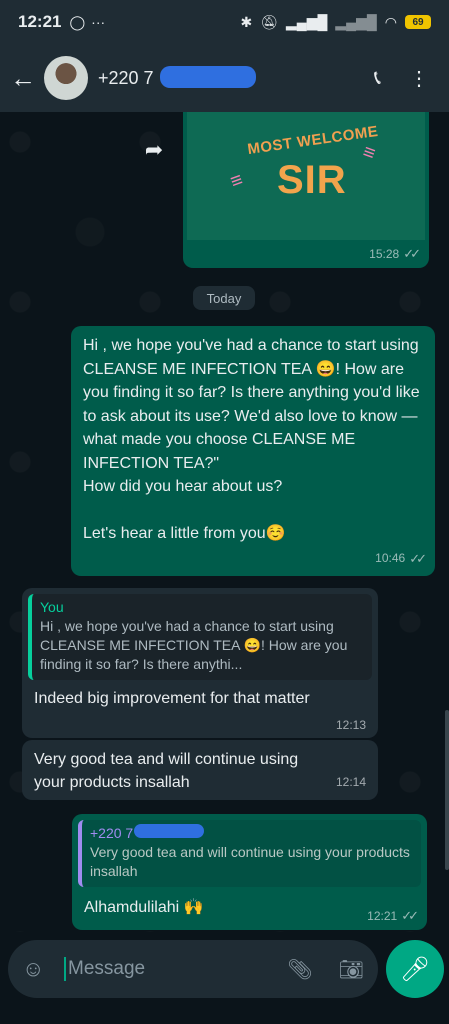 This screenshot has width=449, height=1024. I want to click on message-composer: ☺ 📎︎ 📷︎, so click(193, 969).